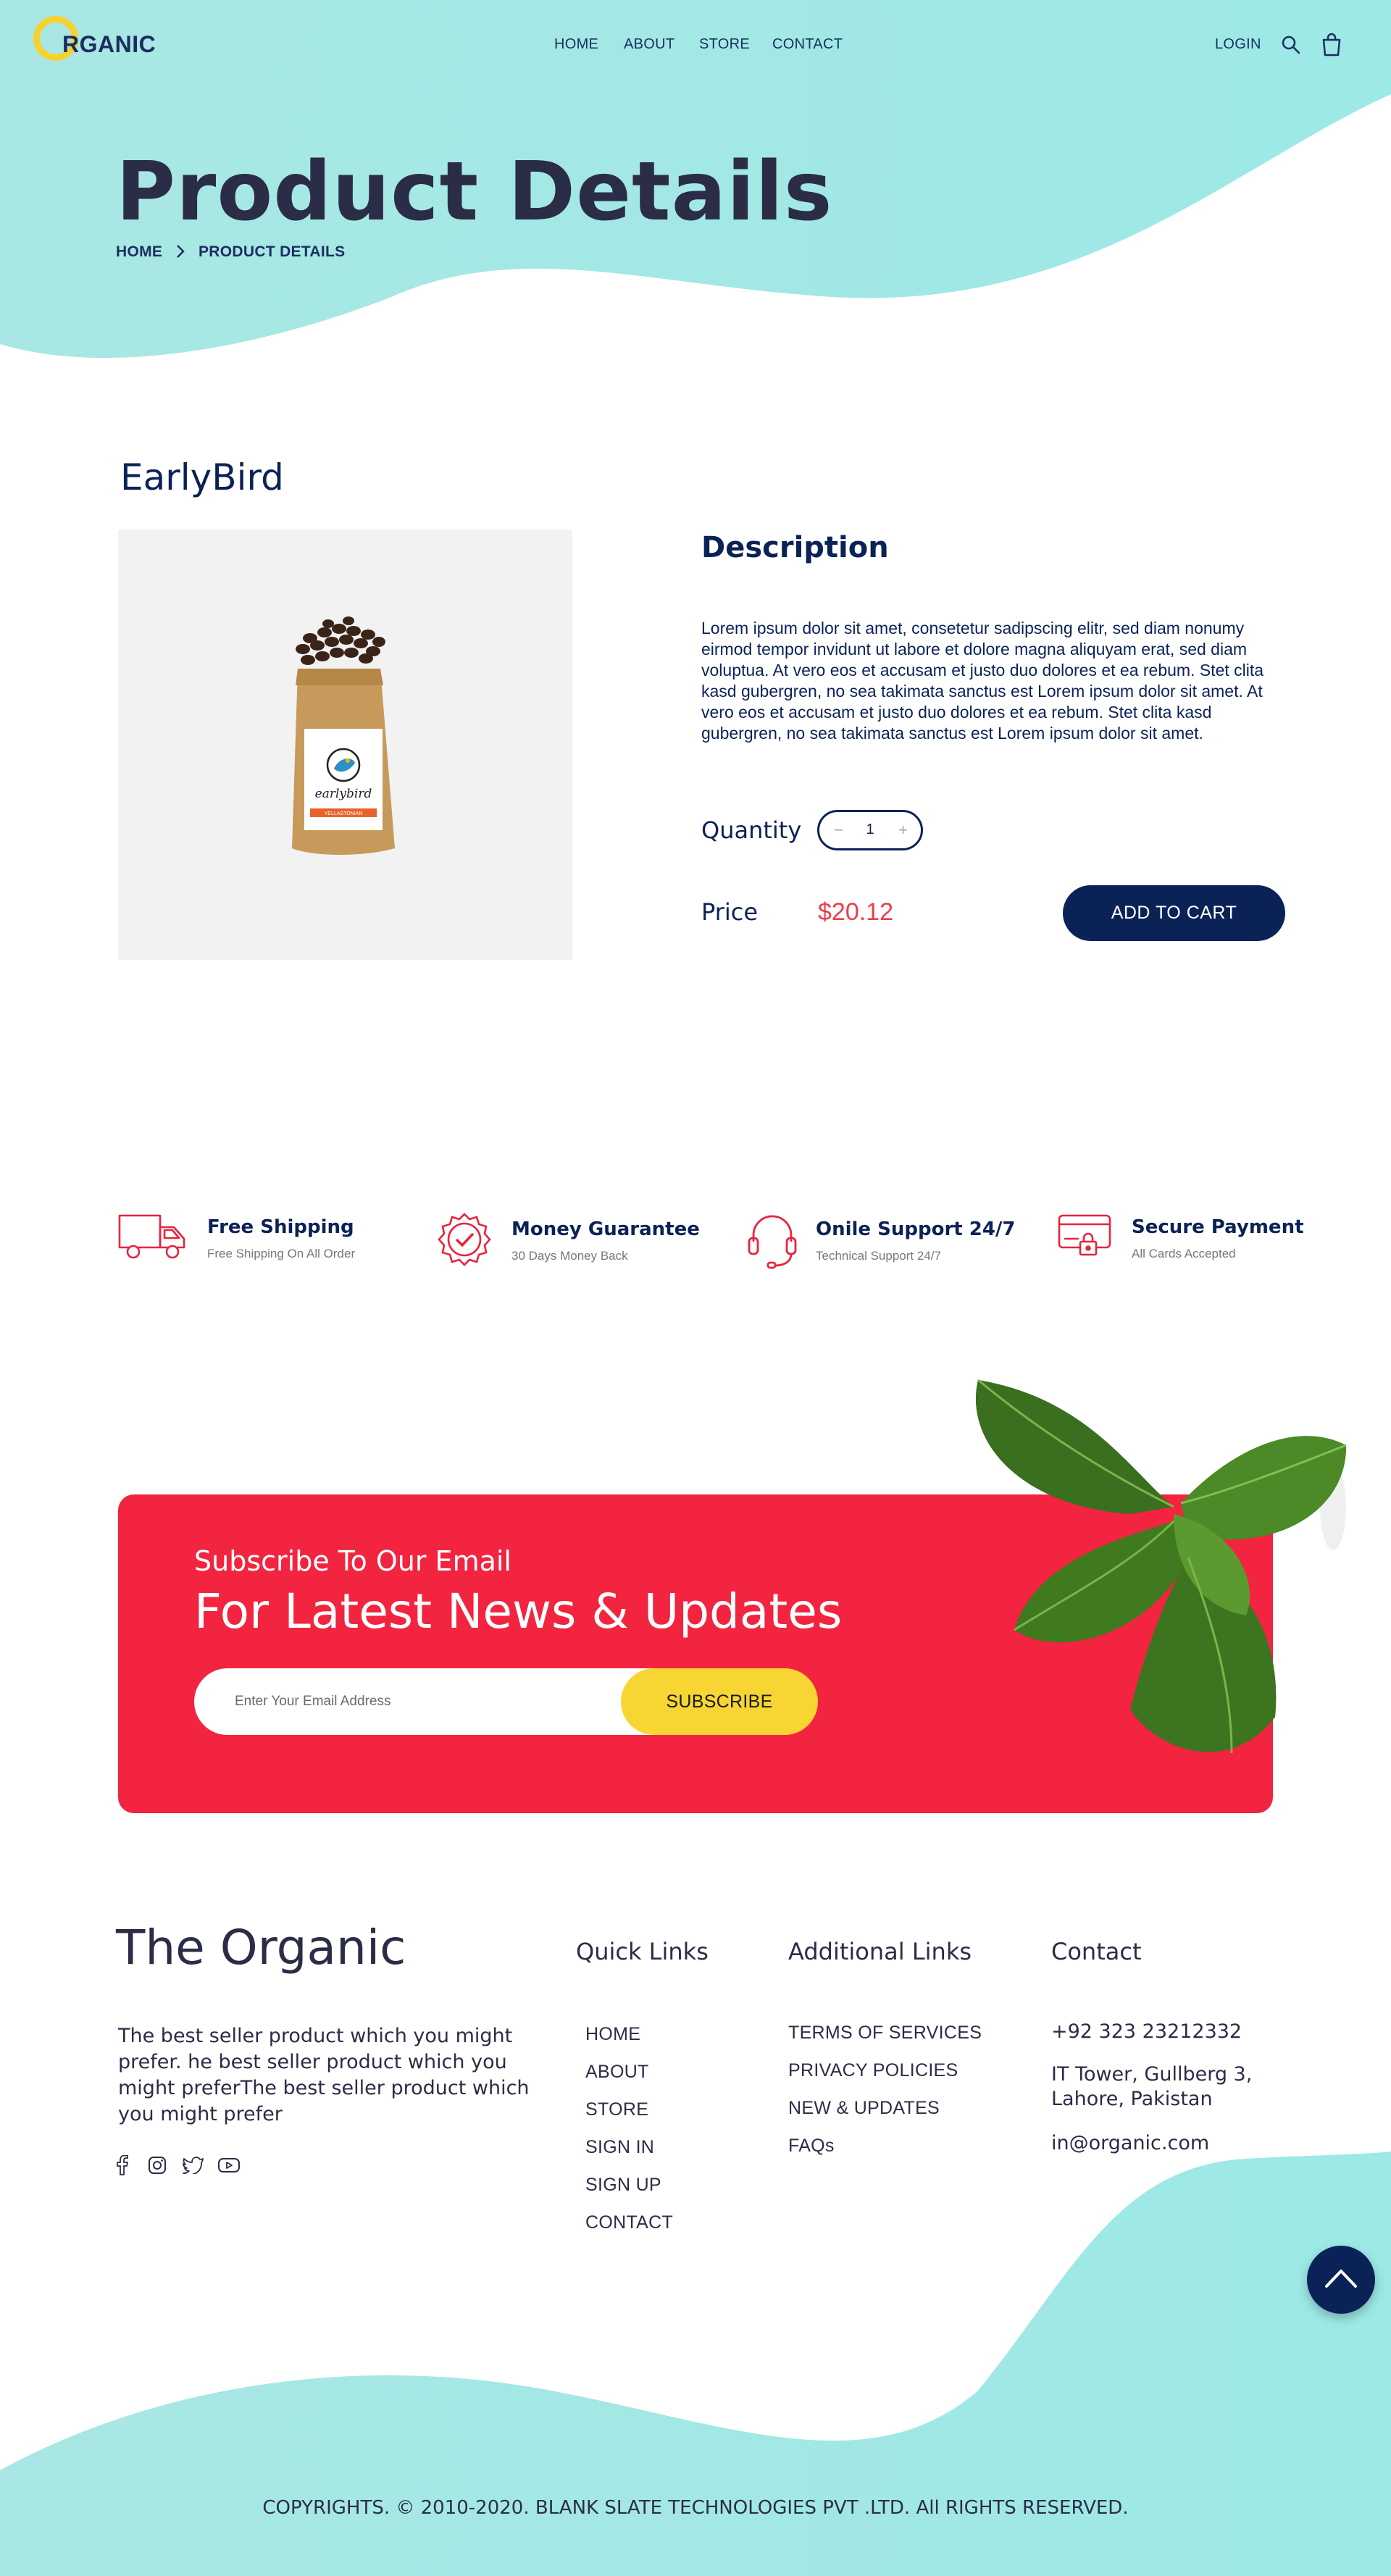 This screenshot has height=2576, width=1391. What do you see at coordinates (1238, 44) in the screenshot?
I see `login-link: LOGIN` at bounding box center [1238, 44].